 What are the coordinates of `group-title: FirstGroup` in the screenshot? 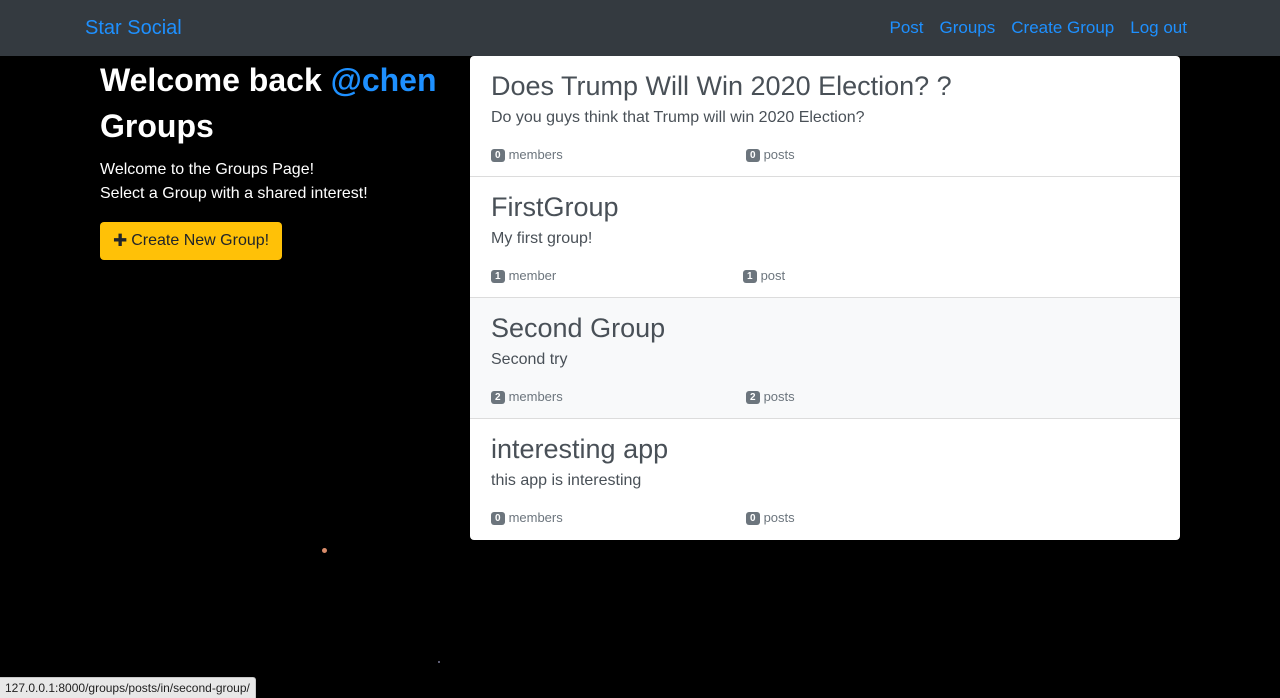 It's located at (555, 207).